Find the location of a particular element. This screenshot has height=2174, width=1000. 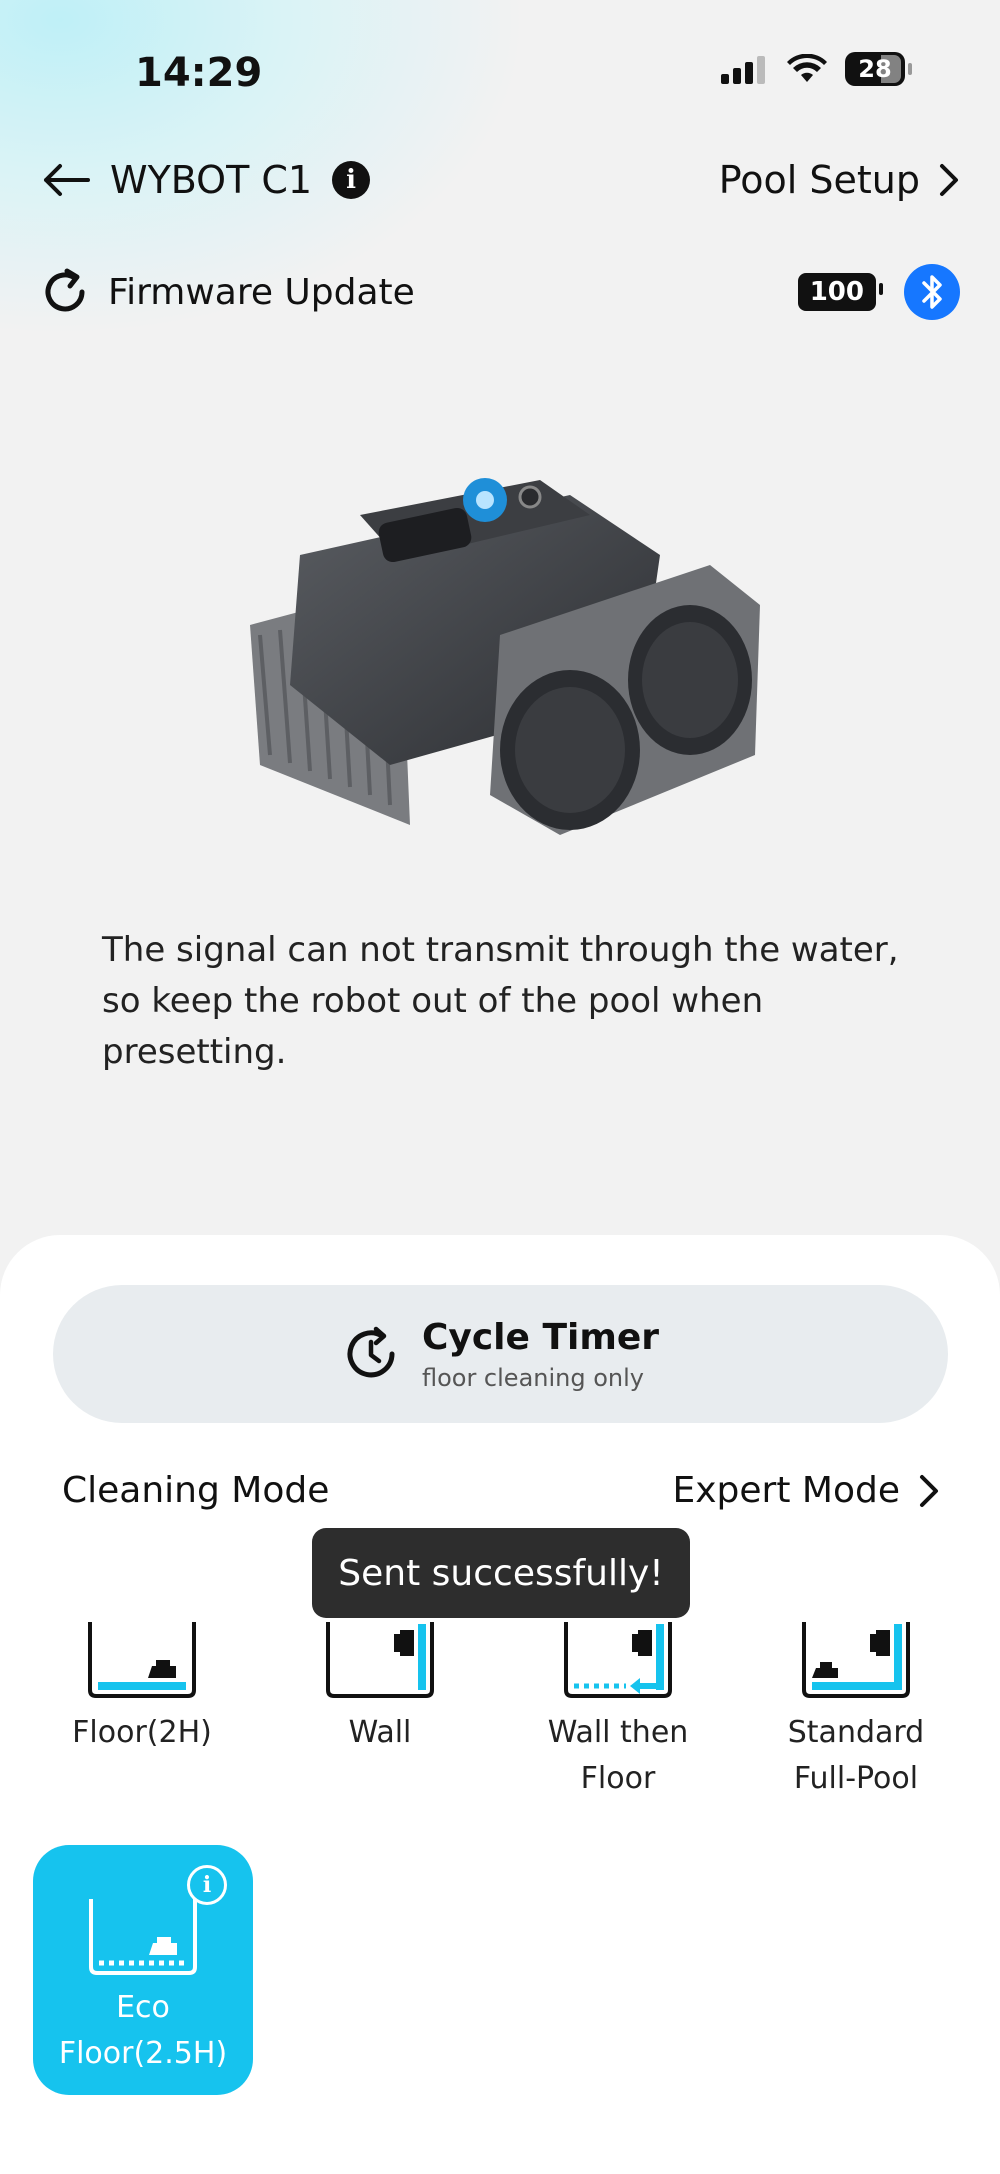

mode-label: Floor(2H) is located at coordinates (142, 1732).